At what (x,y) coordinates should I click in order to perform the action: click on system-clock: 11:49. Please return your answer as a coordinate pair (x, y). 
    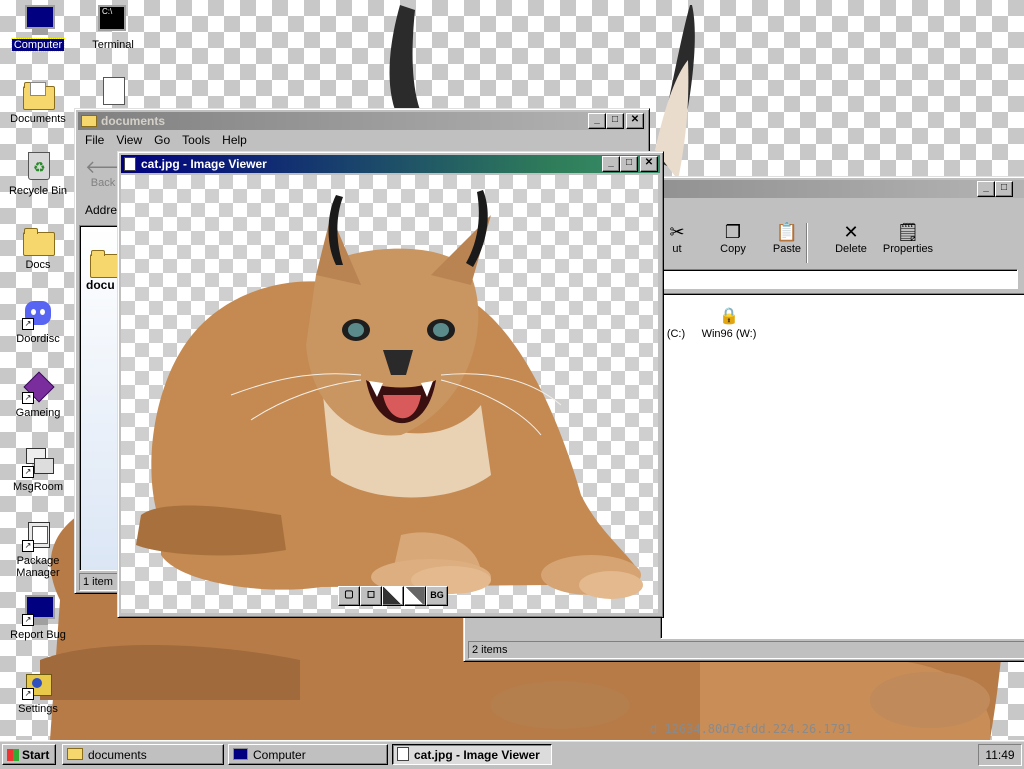
    Looking at the image, I should click on (1000, 755).